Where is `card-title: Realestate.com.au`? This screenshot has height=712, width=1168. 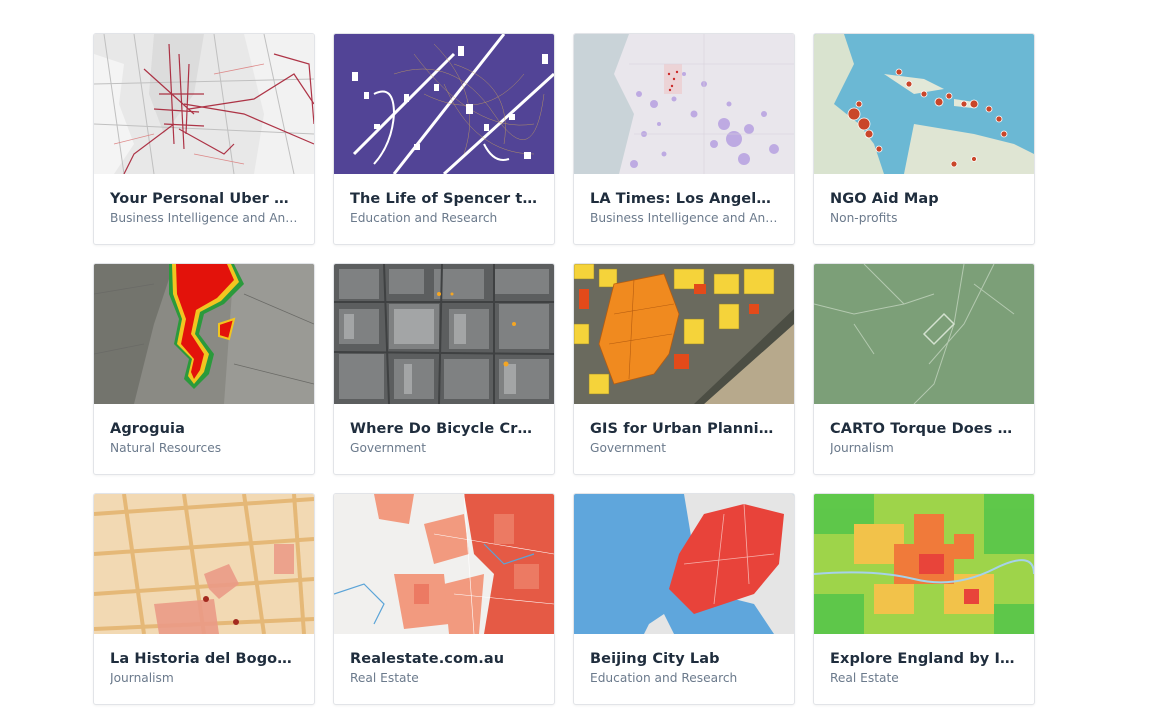 card-title: Realestate.com.au is located at coordinates (444, 659).